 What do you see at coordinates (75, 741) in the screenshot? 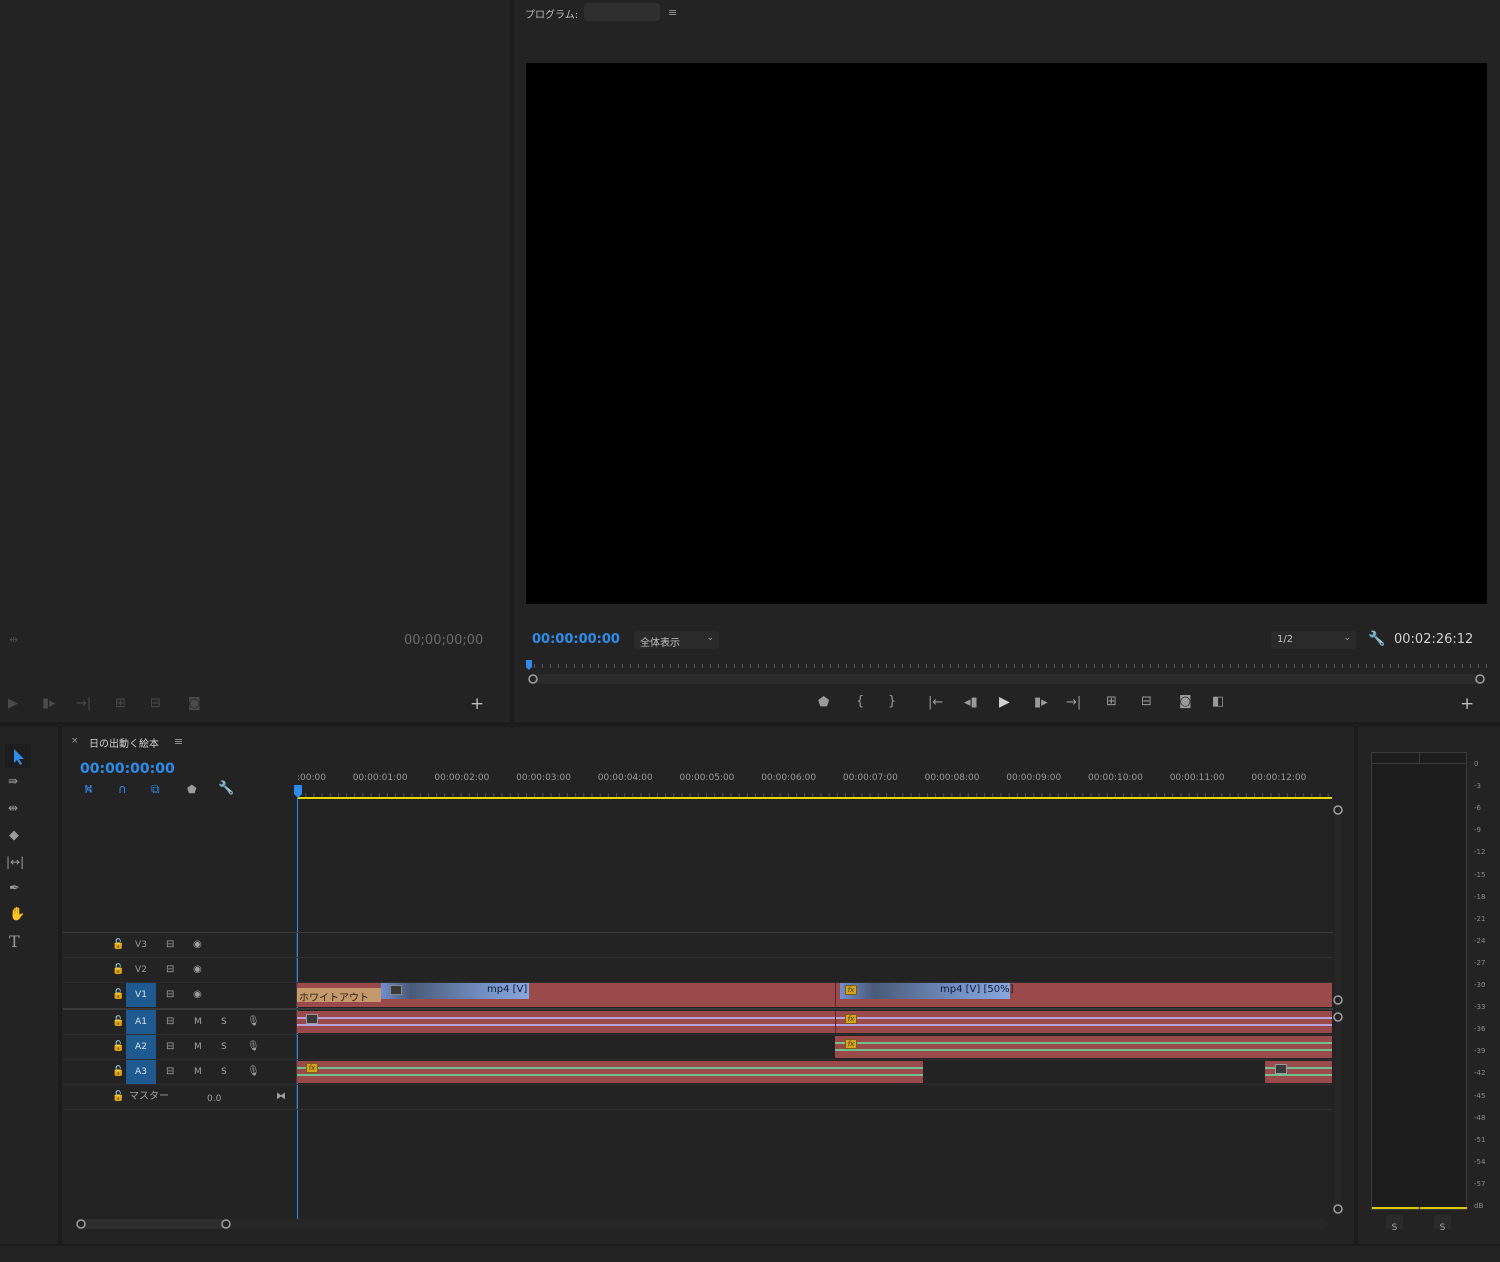
I see `close-tab-icon: ×` at bounding box center [75, 741].